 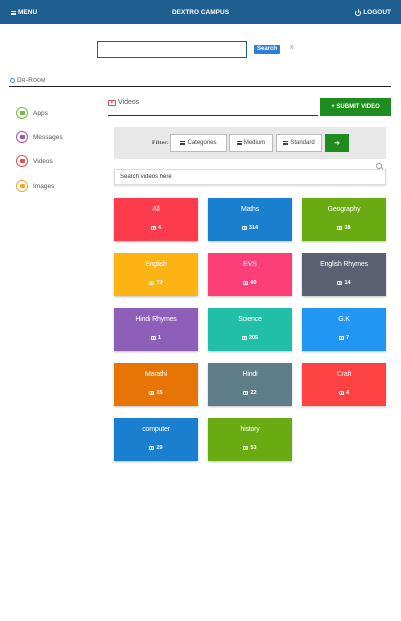 I want to click on category-count: 14, so click(x=344, y=283).